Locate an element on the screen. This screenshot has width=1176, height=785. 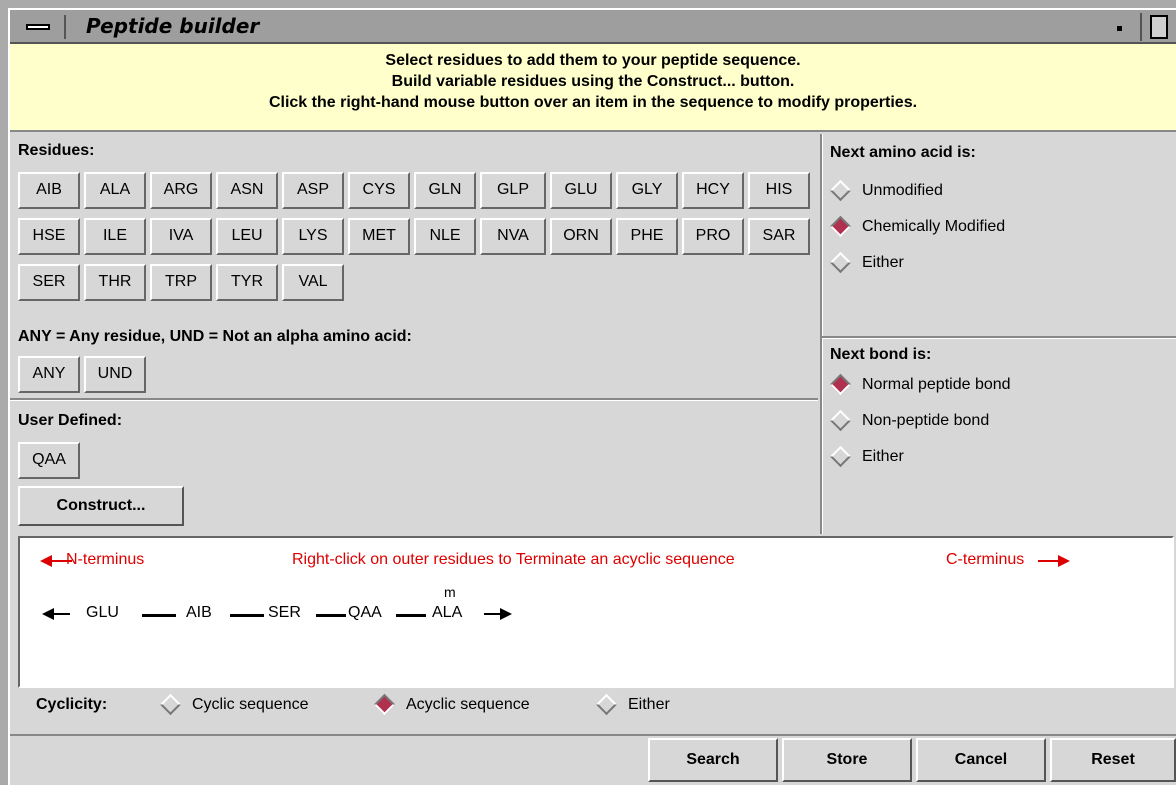
window-menu-icon is located at coordinates (38, 27).